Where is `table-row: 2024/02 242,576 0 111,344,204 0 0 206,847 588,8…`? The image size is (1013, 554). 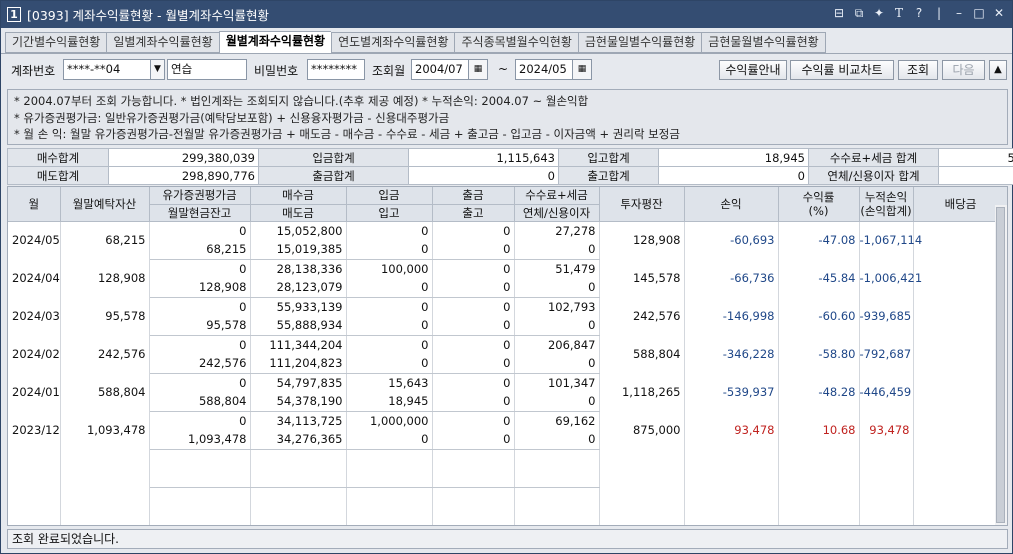
table-row: 2024/02 242,576 0 111,344,204 0 0 206,847 588,8… is located at coordinates (507, 354).